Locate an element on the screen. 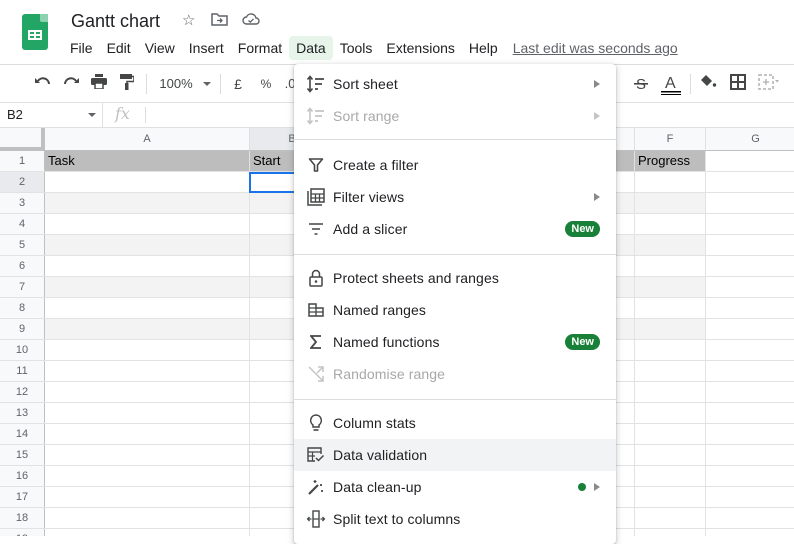 This screenshot has height=544, width=794. menu-item-sort-sheet: Sort sheet is located at coordinates (455, 84).